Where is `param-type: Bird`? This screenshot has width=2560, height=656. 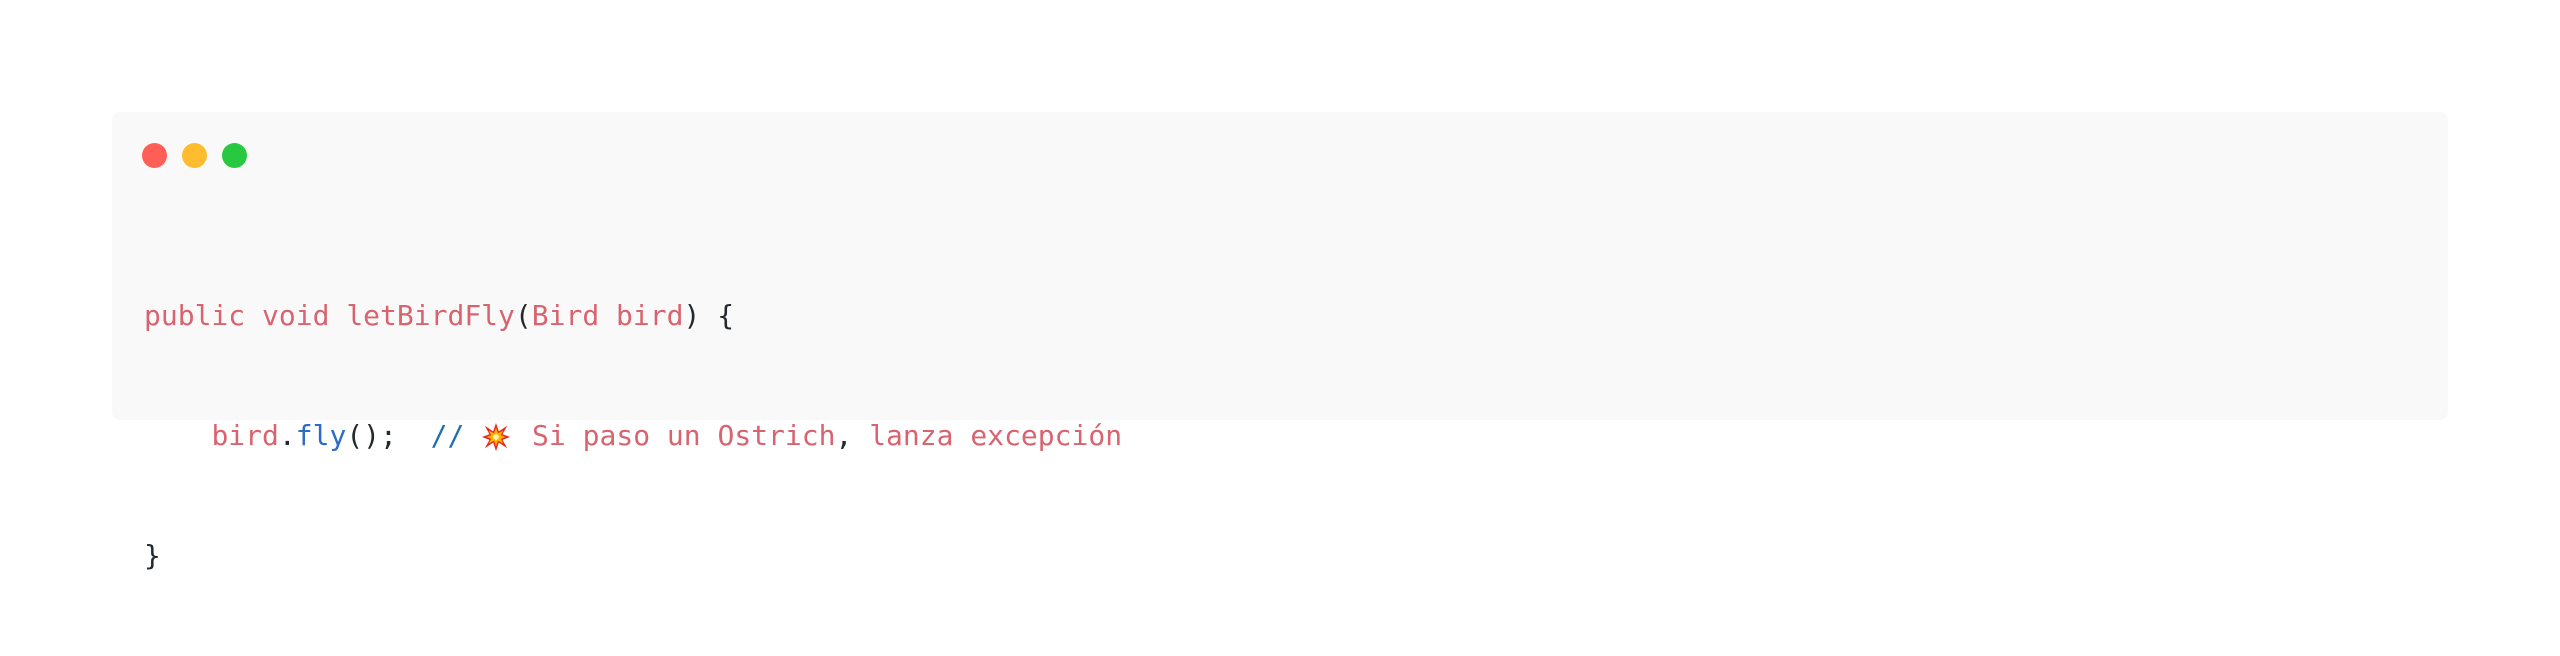
param-type: Bird is located at coordinates (565, 315).